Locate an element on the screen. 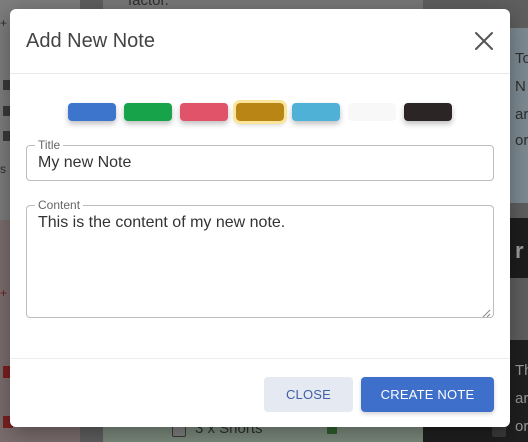 Image resolution: width=528 pixels, height=442 pixels. dialog-title: Add New Note is located at coordinates (90, 41).